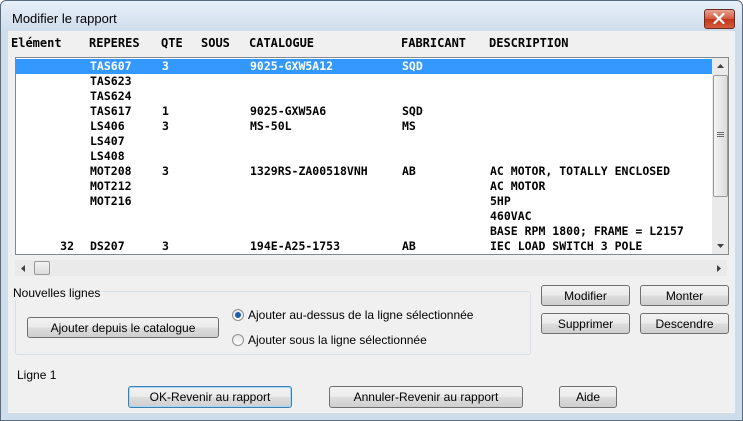 The height and width of the screenshot is (421, 743). Describe the element at coordinates (111, 201) in the screenshot. I see `table-cell: MOT216` at that location.